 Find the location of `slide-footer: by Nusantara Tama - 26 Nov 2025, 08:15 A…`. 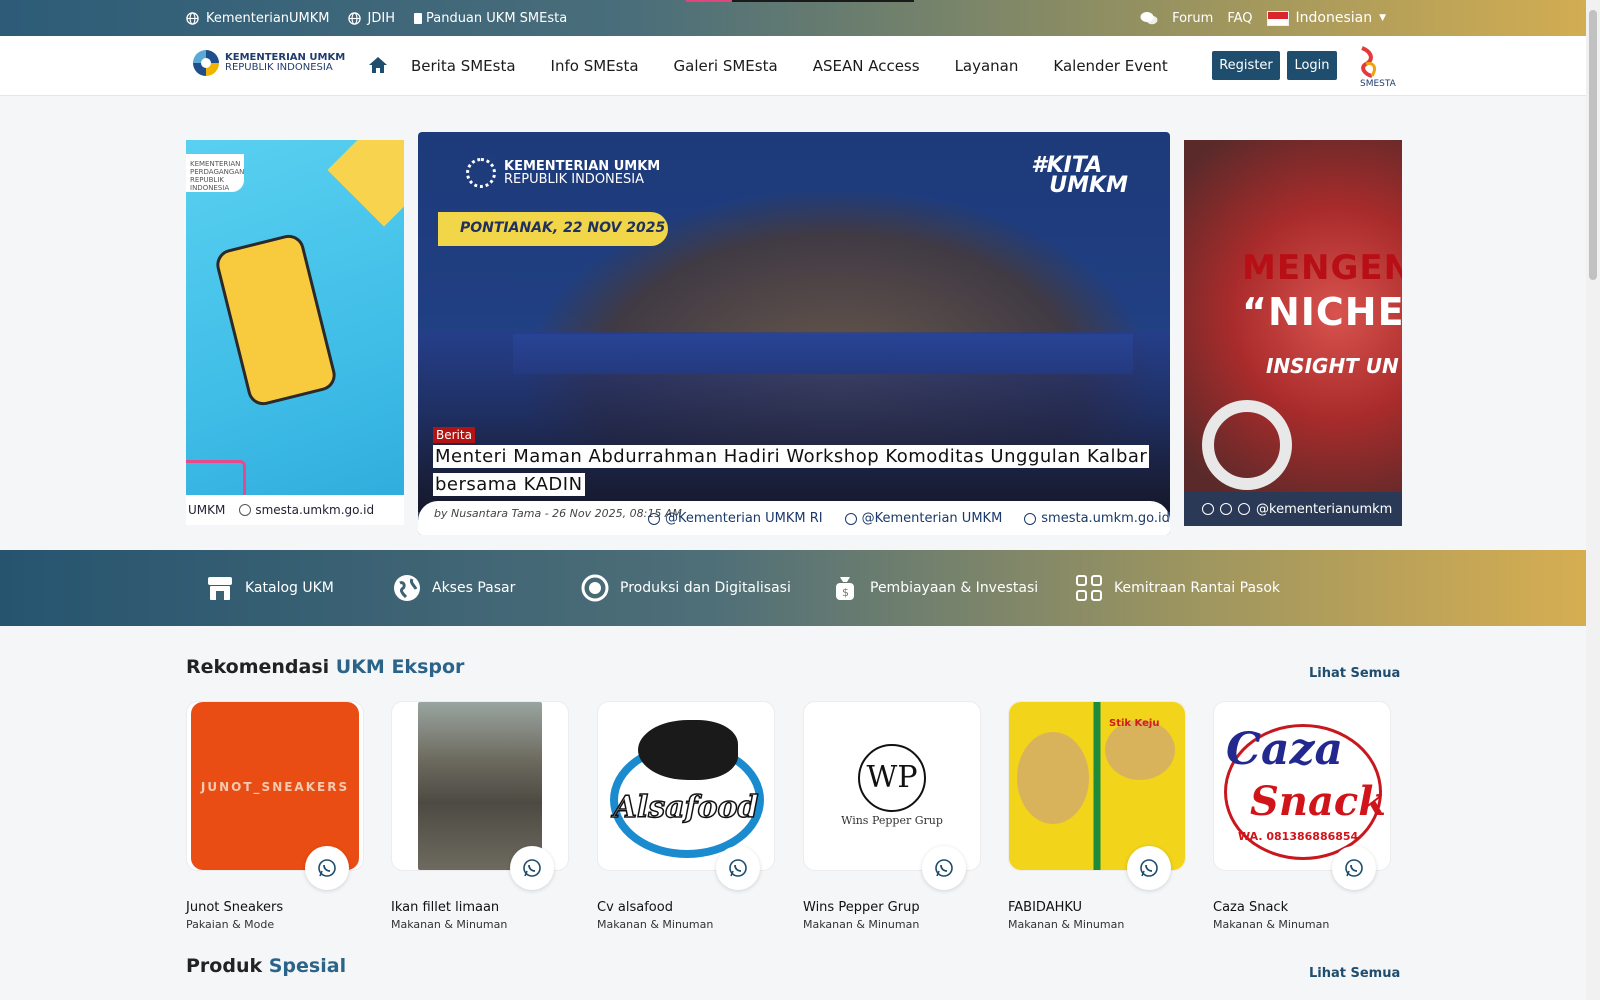

slide-footer: by Nusantara Tama - 26 Nov 2025, 08:15 A… is located at coordinates (794, 518).